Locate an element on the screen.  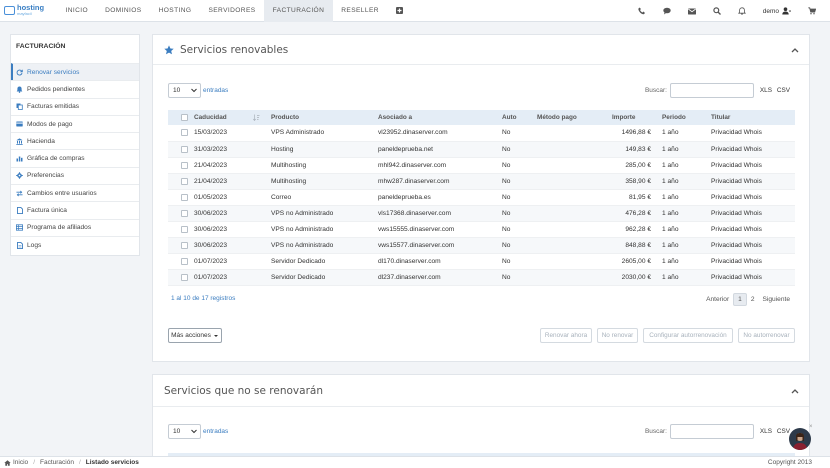
sidebar-item-logs: Logs is located at coordinates (75, 244).